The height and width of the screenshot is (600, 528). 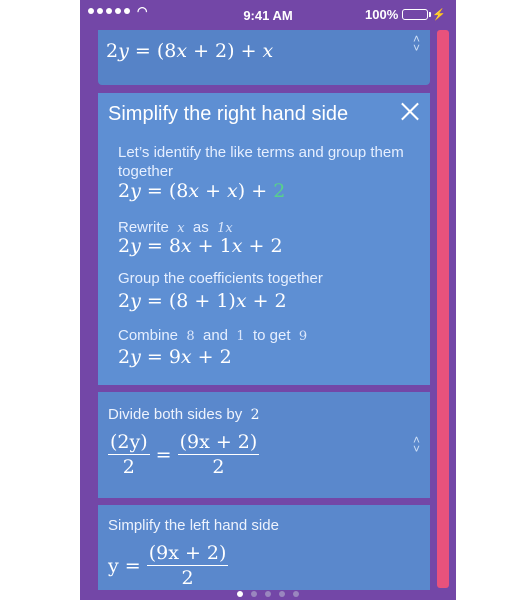 What do you see at coordinates (202, 191) in the screenshot?
I see `substep-1-equation: 2y = (8x + x) + 2` at bounding box center [202, 191].